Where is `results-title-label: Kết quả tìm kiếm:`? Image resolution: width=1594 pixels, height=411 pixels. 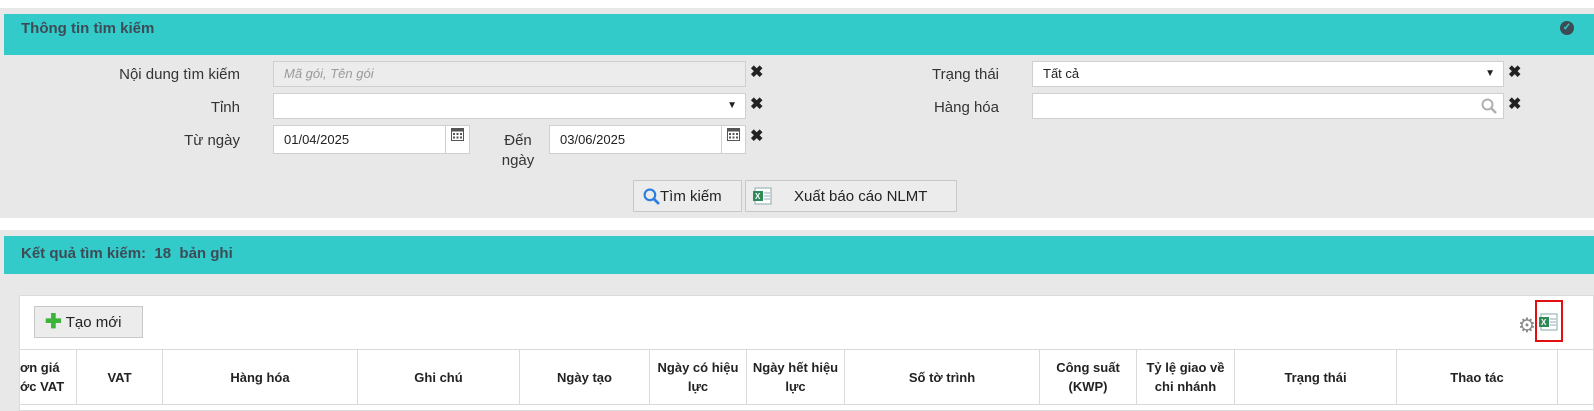
results-title-label: Kết quả tìm kiếm: is located at coordinates (84, 253).